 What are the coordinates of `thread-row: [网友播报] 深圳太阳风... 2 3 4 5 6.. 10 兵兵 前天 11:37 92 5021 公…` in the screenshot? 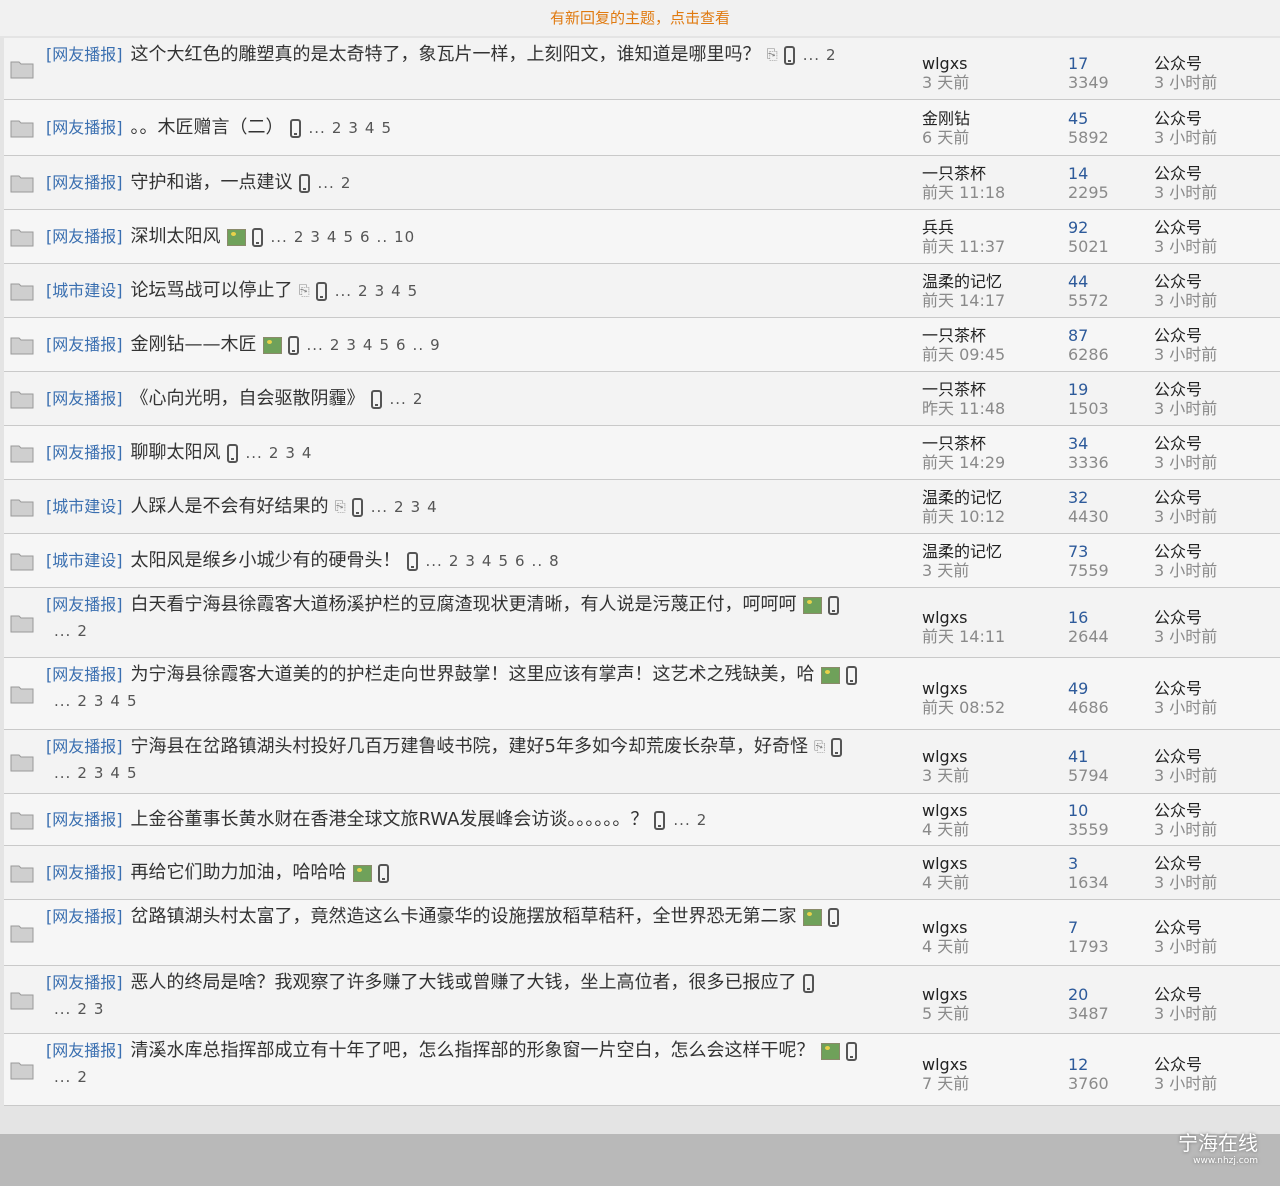 It's located at (642, 237).